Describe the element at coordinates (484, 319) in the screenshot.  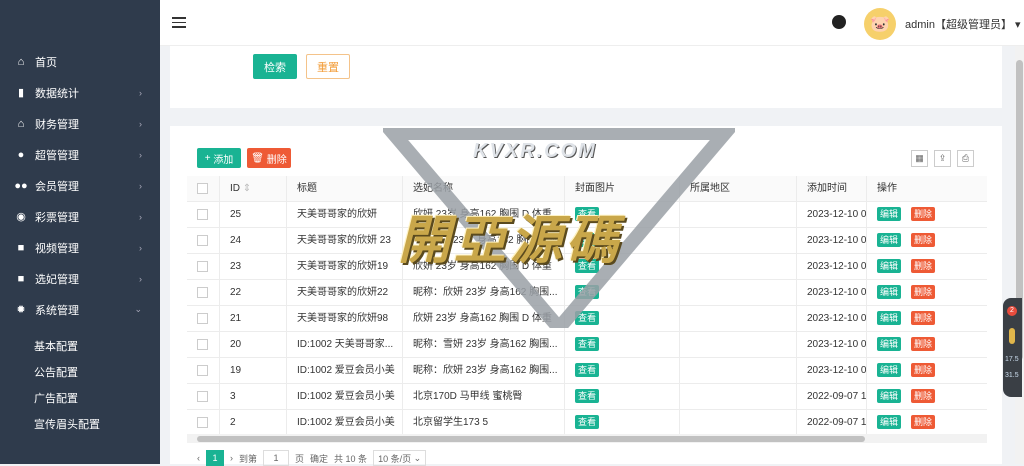
I see `cell-name: 欣妍 23岁 身高162 胸围 D 体重` at that location.